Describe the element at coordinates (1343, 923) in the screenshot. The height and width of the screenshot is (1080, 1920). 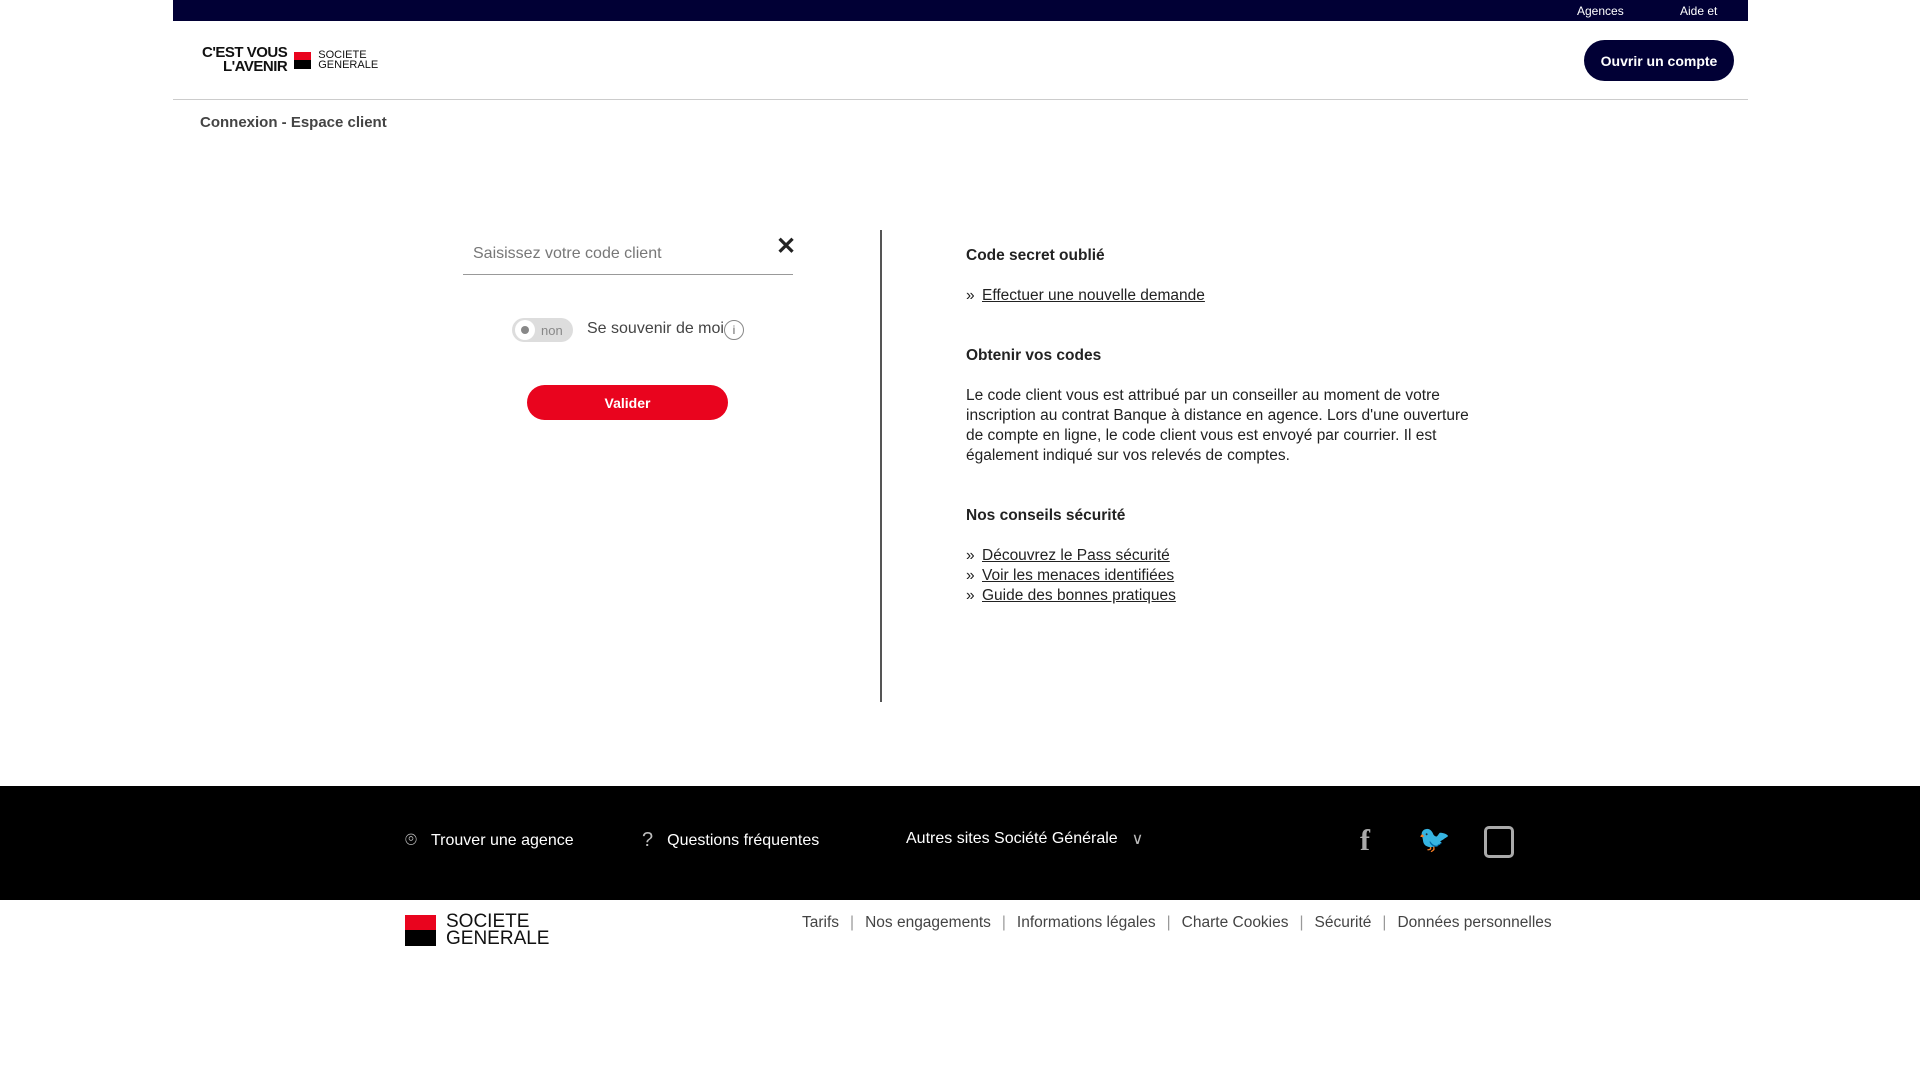
I see `security-link: Sécurité` at that location.